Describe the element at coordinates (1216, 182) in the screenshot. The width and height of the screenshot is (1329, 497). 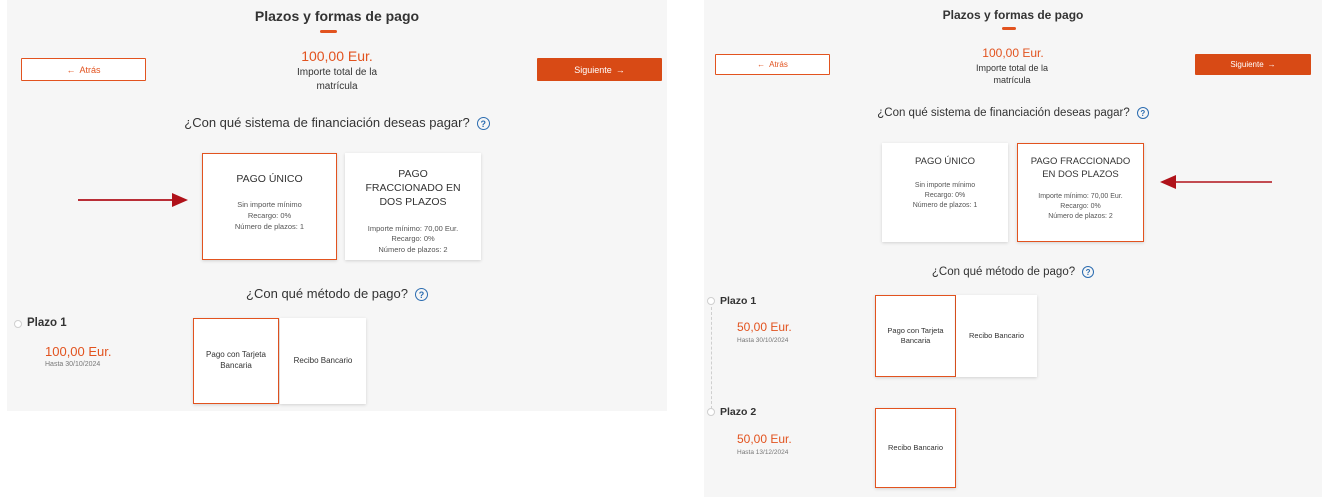
I see `annotation-arrow-left-icon` at that location.